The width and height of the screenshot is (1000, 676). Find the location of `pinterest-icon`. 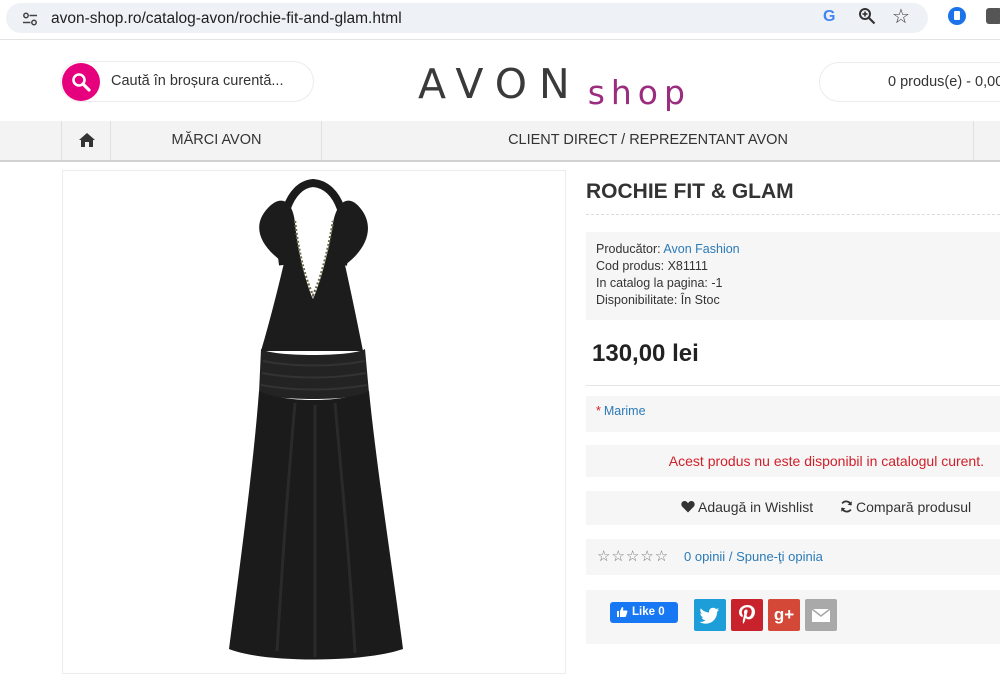

pinterest-icon is located at coordinates (747, 614).